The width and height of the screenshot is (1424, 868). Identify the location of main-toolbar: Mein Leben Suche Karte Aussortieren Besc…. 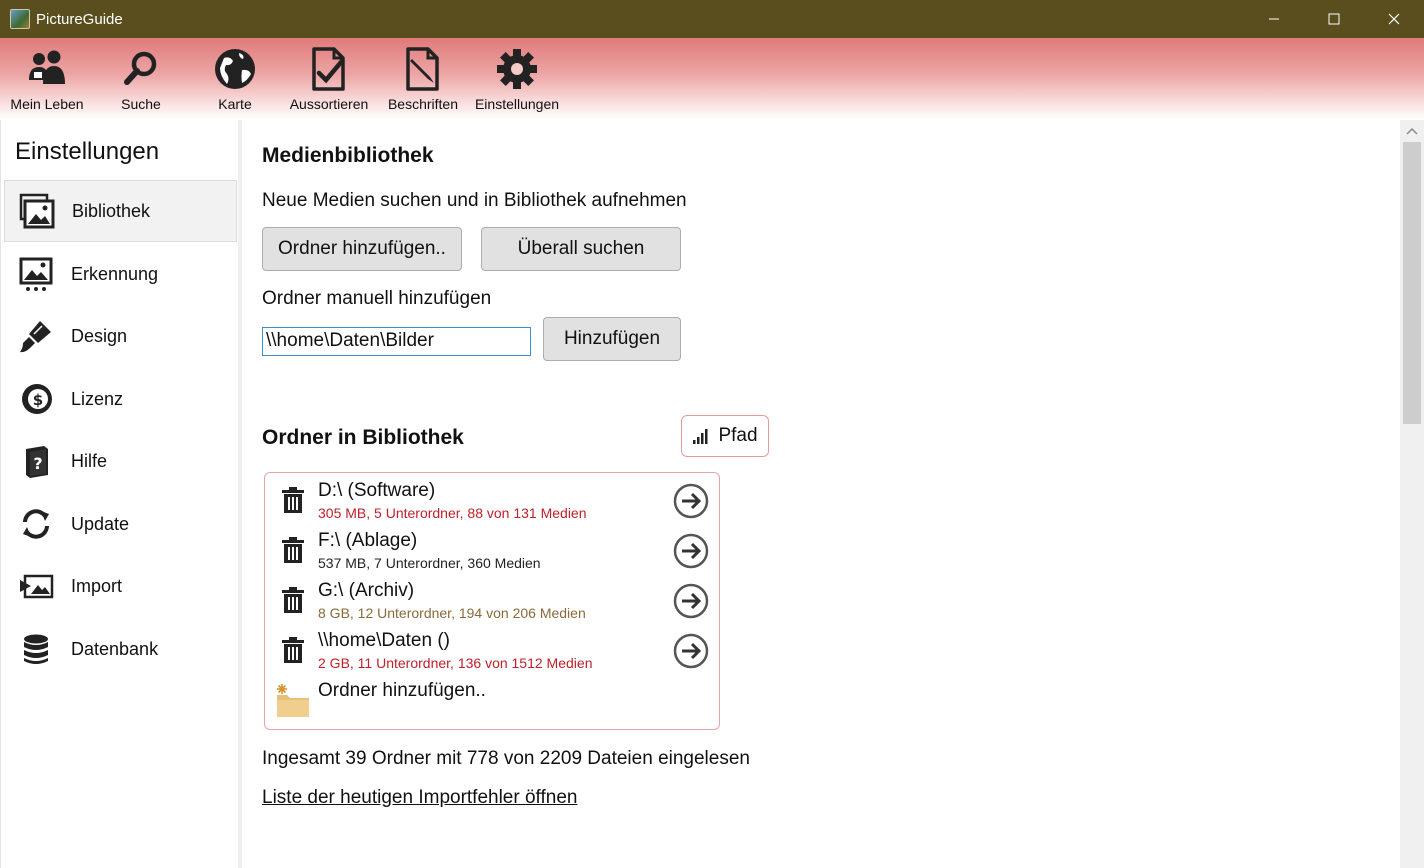
(712, 79).